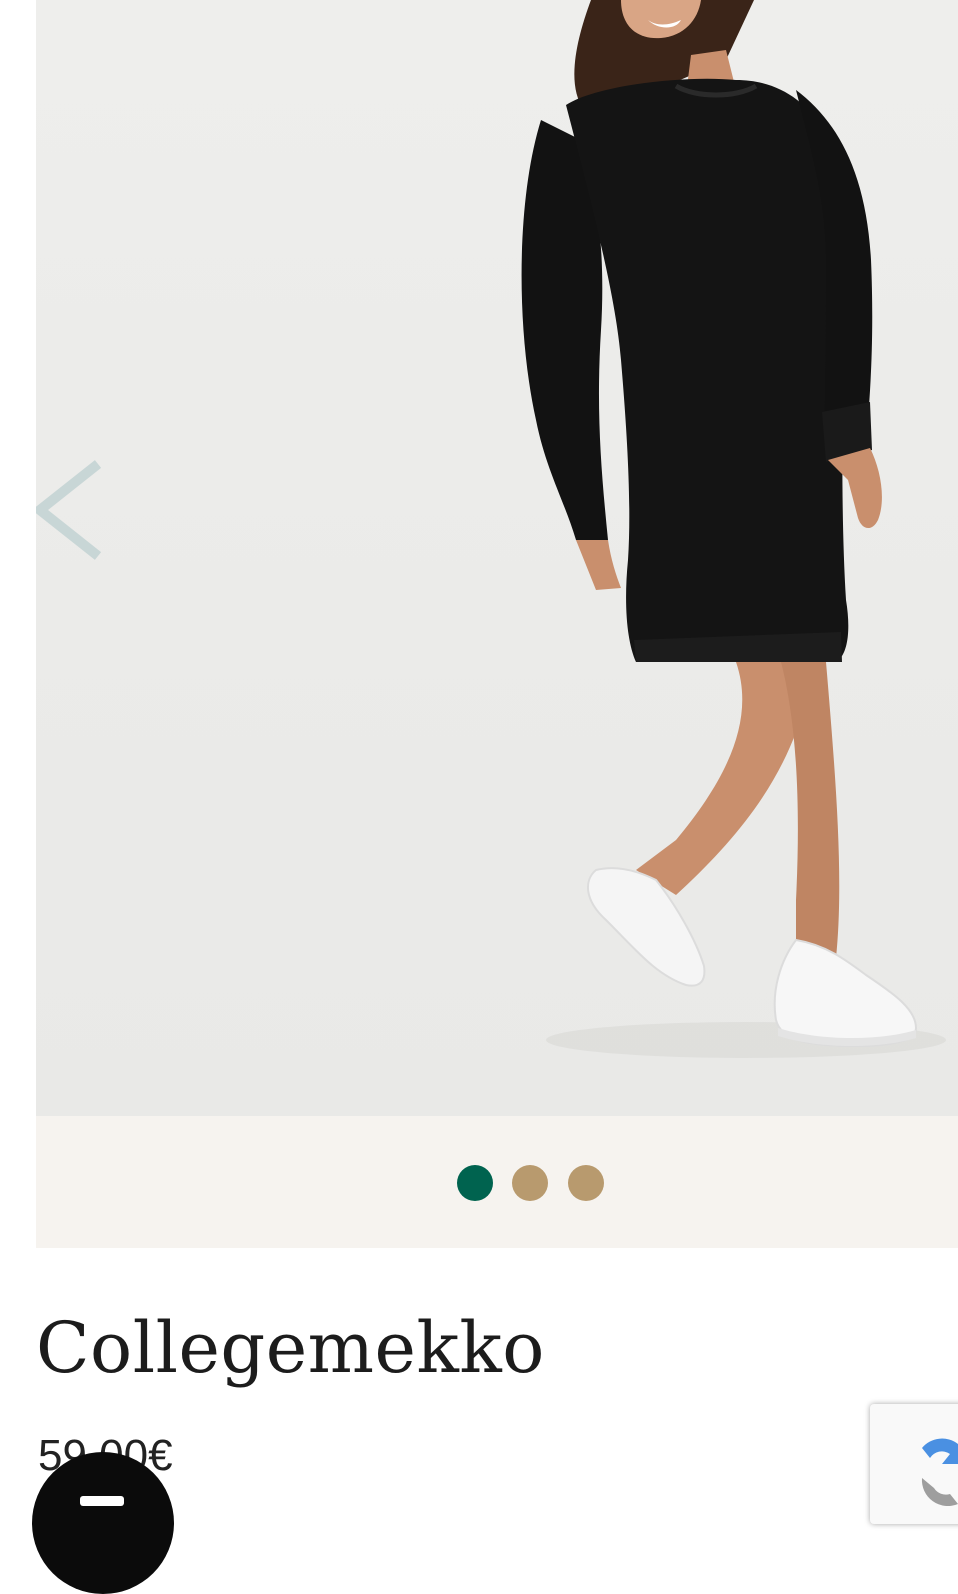 This screenshot has height=1594, width=958. What do you see at coordinates (103, 1523) in the screenshot?
I see `chat-button` at bounding box center [103, 1523].